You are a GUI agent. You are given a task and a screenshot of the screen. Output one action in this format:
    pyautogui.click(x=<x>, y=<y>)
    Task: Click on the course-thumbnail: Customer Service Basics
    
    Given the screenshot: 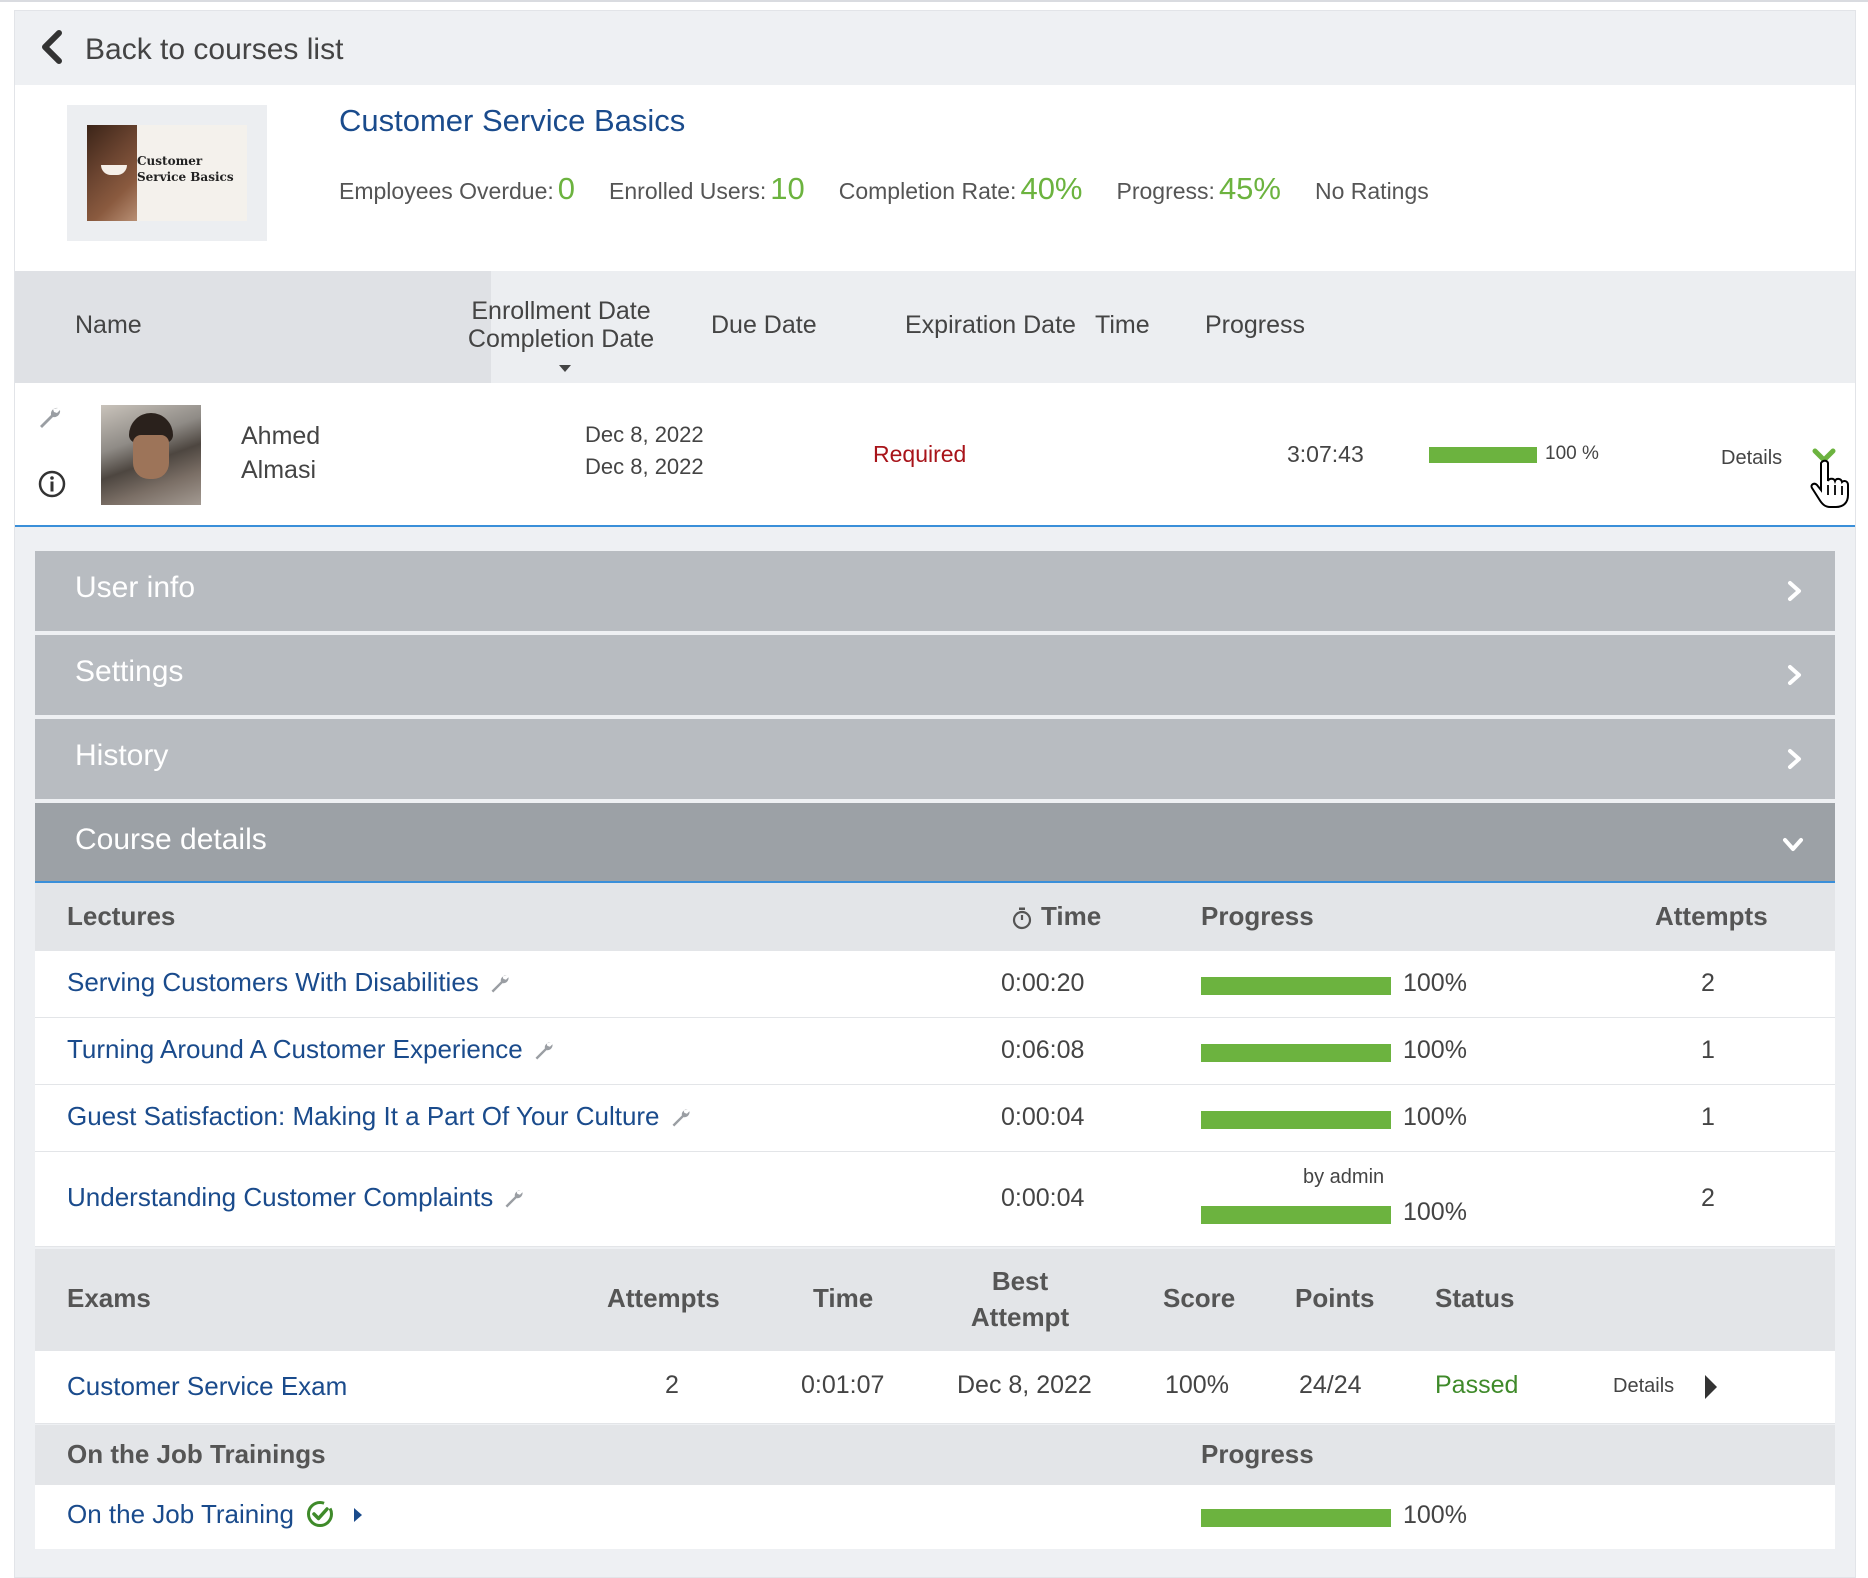 What is the action you would take?
    pyautogui.click(x=167, y=173)
    